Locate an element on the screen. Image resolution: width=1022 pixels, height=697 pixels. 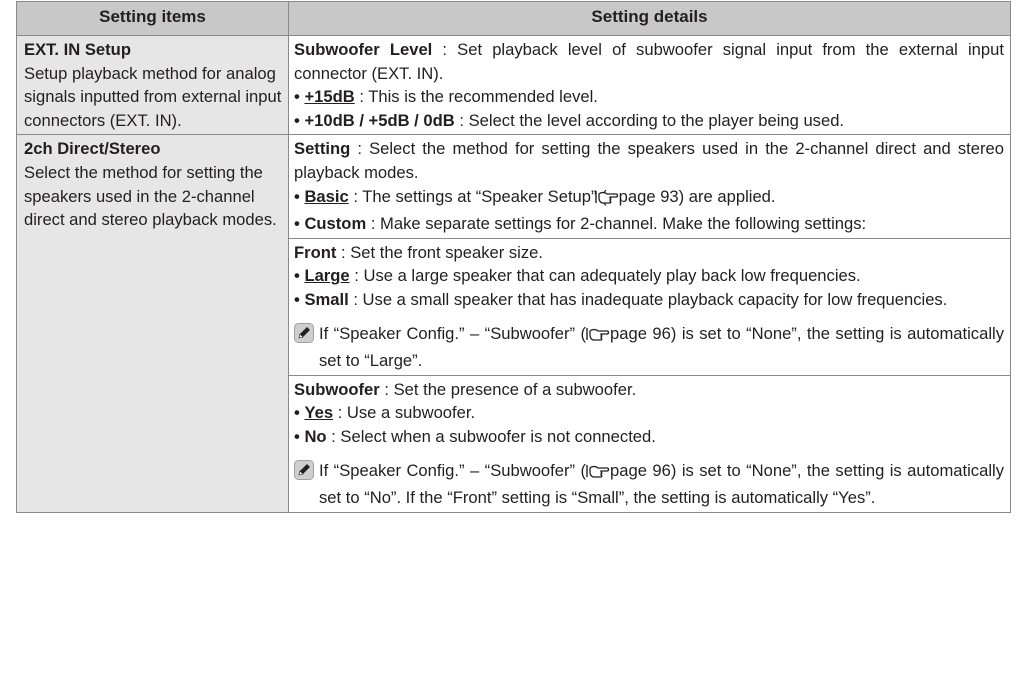
table-header-row: Setting items Setting details is located at coordinates (513, 18).